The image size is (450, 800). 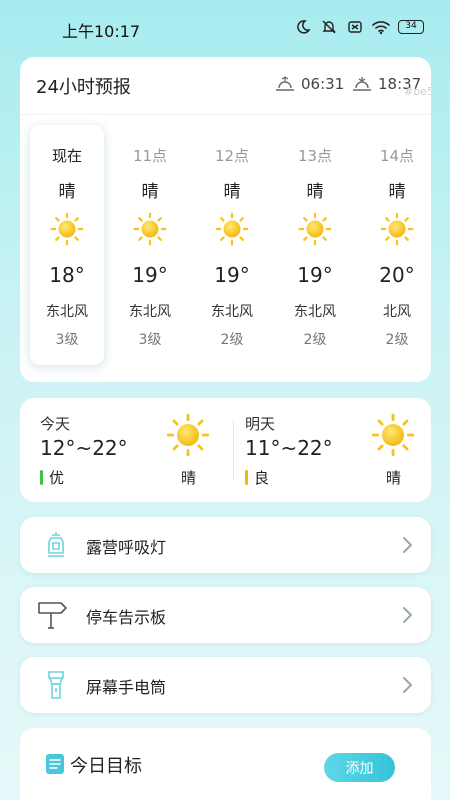 I want to click on lantern-icon, so click(x=56, y=544).